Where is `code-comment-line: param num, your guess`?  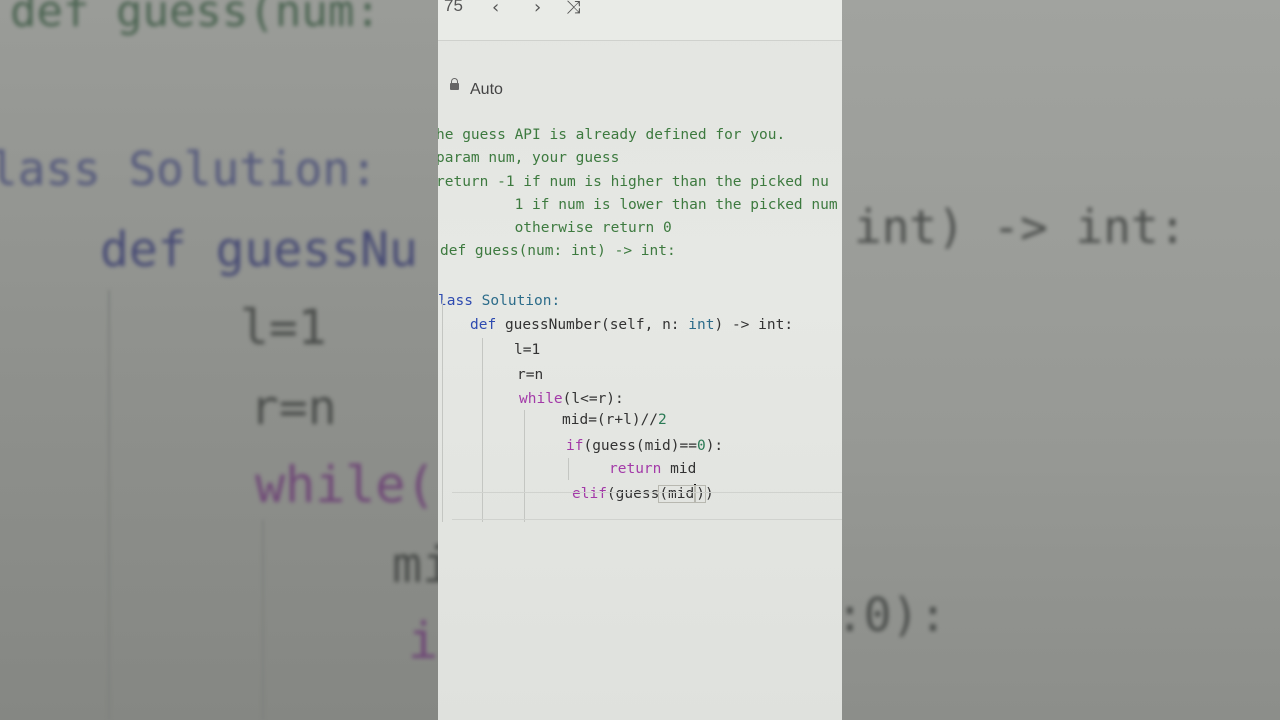 code-comment-line: param num, your guess is located at coordinates (529, 158).